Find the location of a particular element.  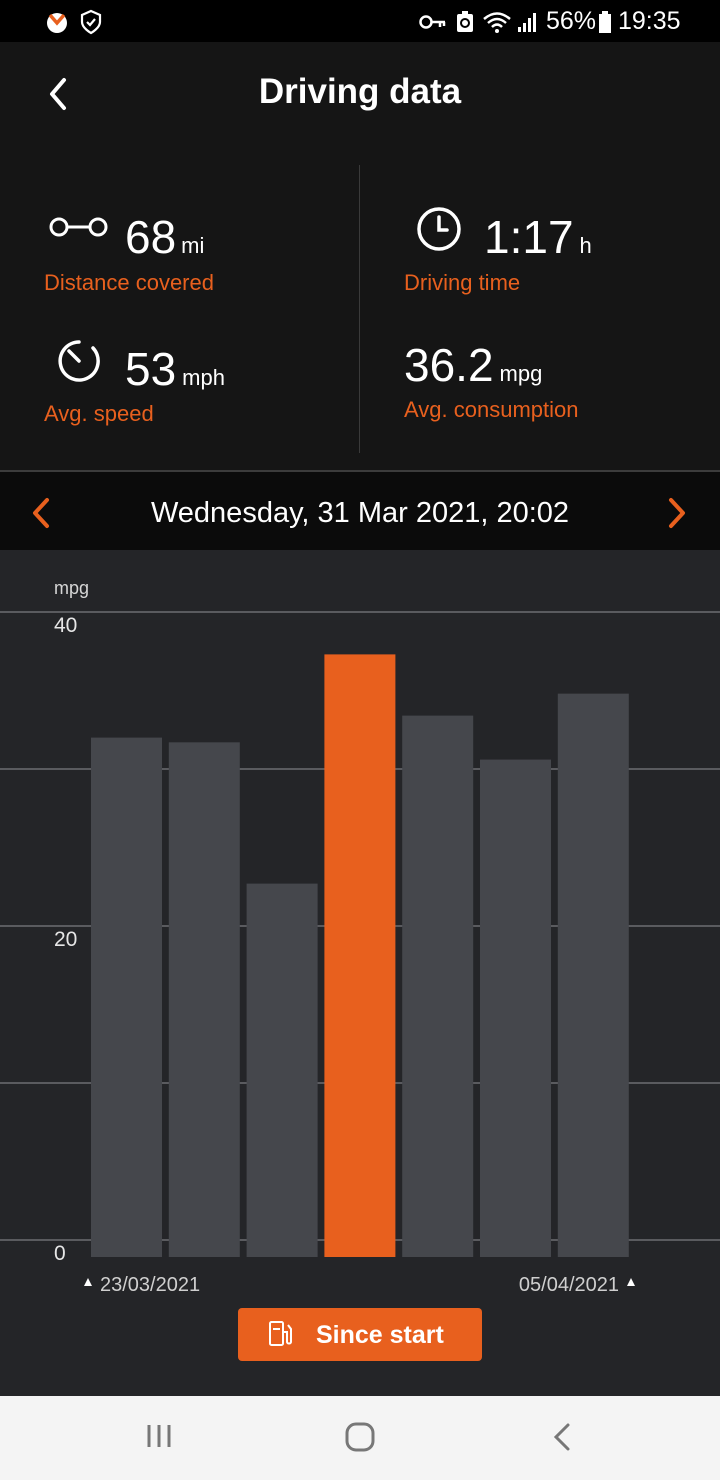

x-end-label: 05/04/2021 is located at coordinates (569, 1285).